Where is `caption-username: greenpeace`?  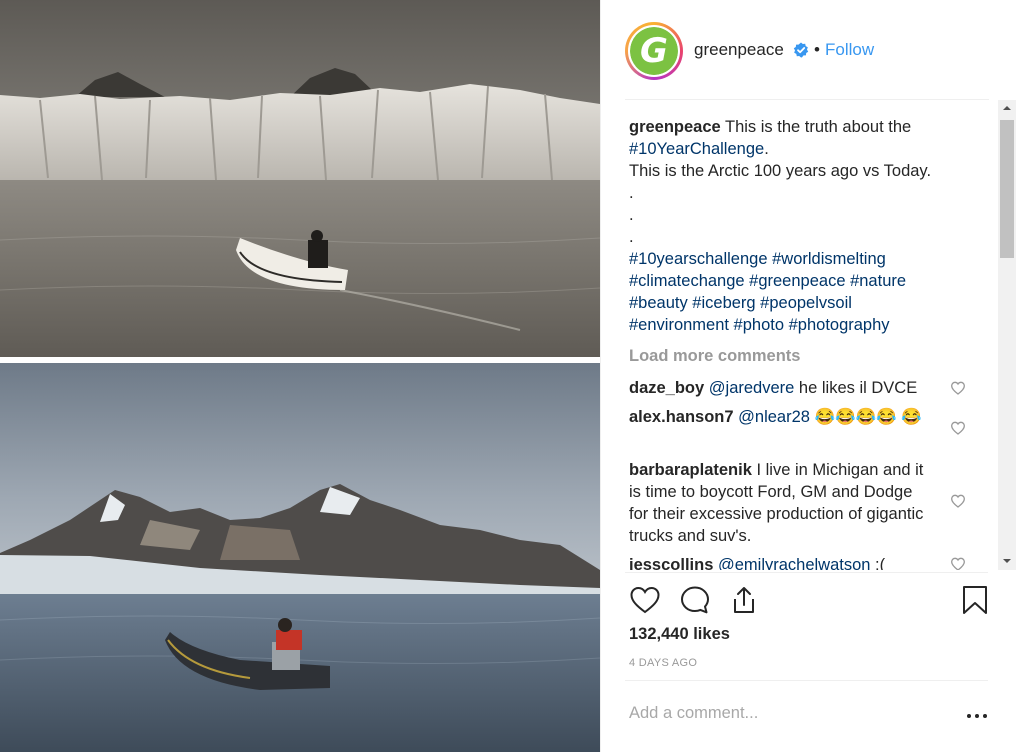
caption-username: greenpeace is located at coordinates (675, 127).